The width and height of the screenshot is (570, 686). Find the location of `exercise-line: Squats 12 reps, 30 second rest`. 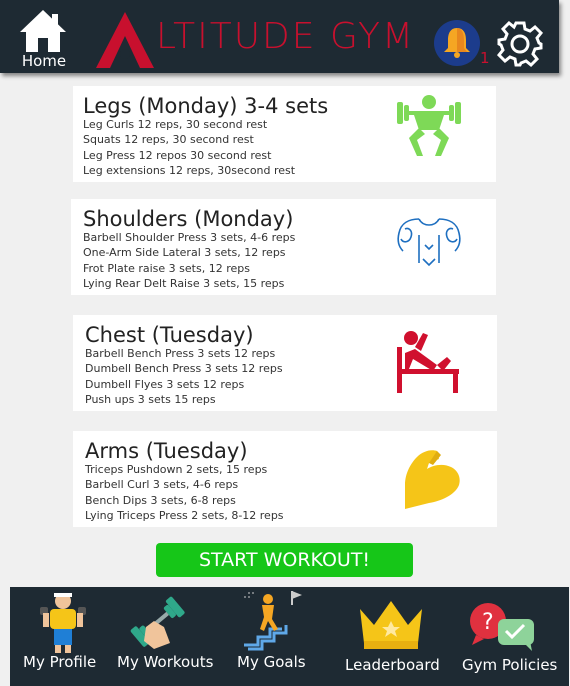

exercise-line: Squats 12 reps, 30 second rest is located at coordinates (168, 139).